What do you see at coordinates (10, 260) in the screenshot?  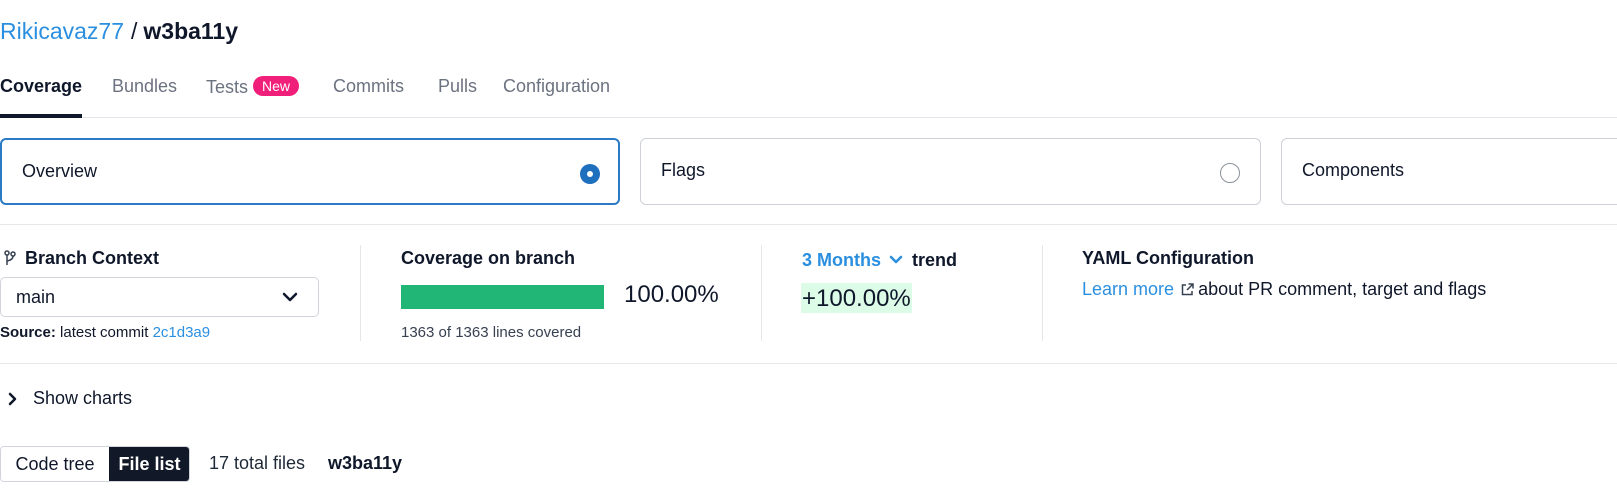 I see `git-branch-icon` at bounding box center [10, 260].